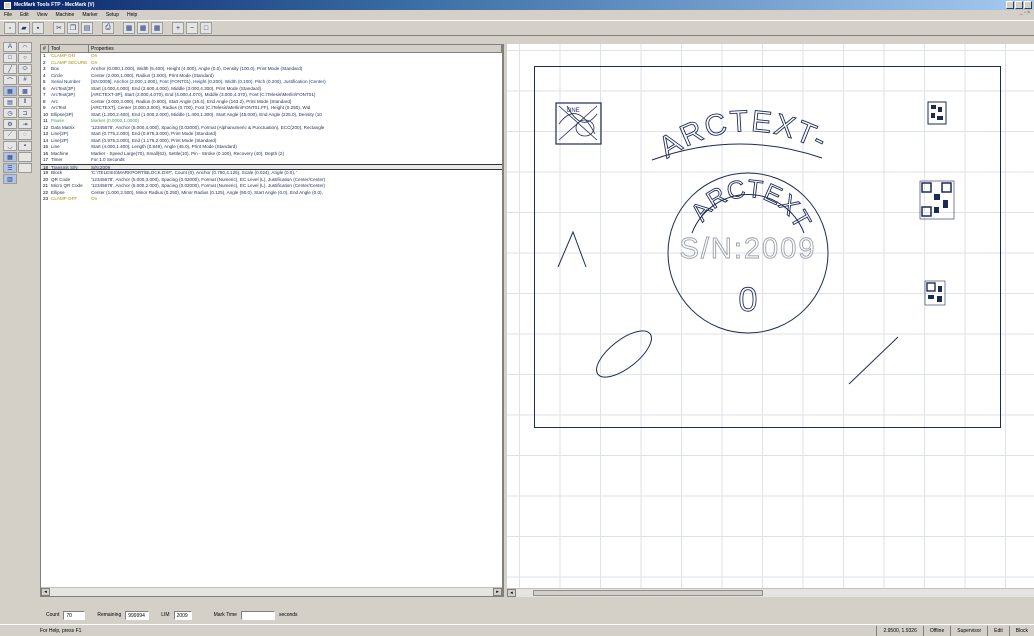 This screenshot has width=1034, height=636. I want to click on arctext-tool-icon: ⌒, so click(10, 80).